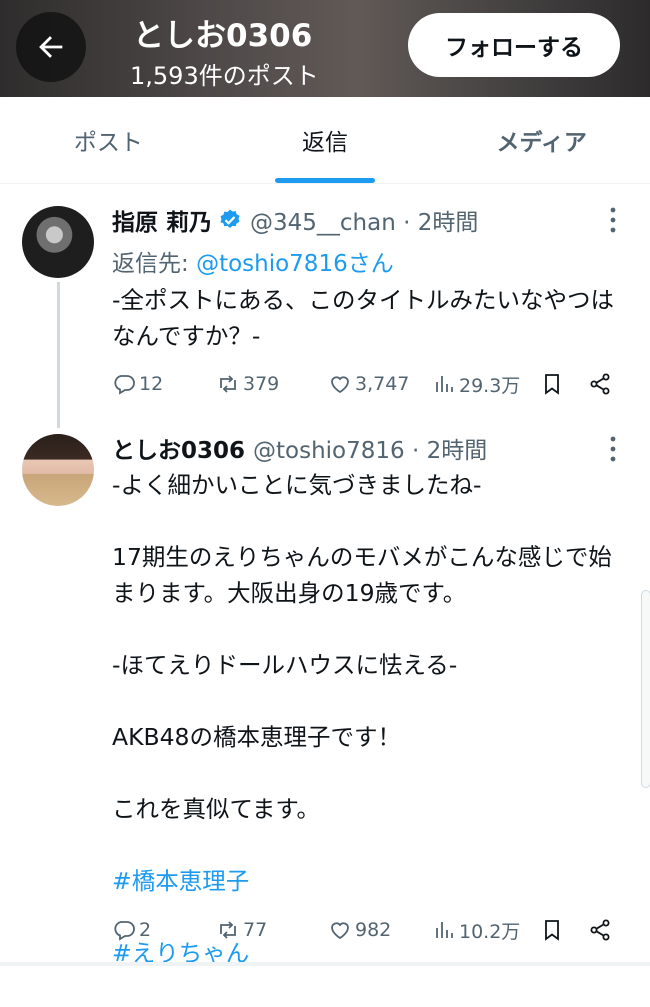  Describe the element at coordinates (224, 76) in the screenshot. I see `post-count: 1,593件のポスト` at that location.